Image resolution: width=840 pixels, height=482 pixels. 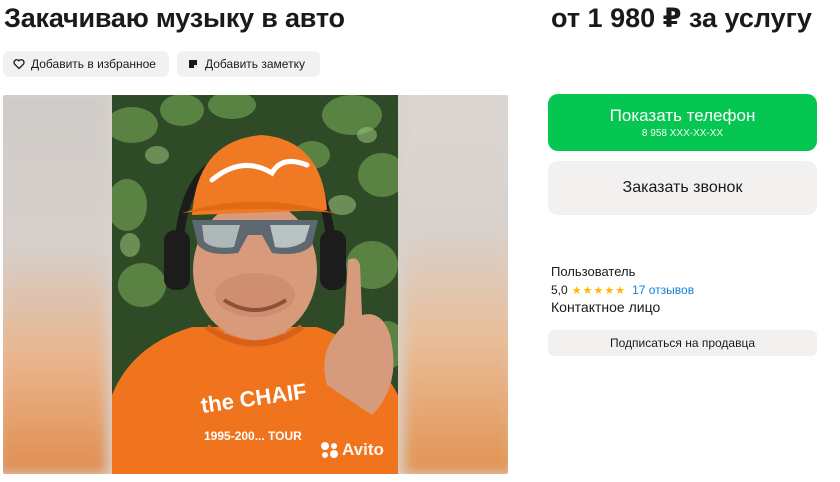 What do you see at coordinates (663, 290) in the screenshot?
I see `reviews-link: 17 отзывов` at bounding box center [663, 290].